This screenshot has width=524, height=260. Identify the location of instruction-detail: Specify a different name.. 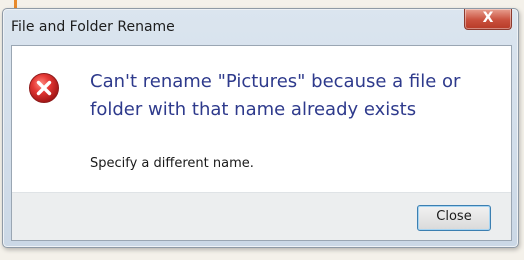
(172, 163).